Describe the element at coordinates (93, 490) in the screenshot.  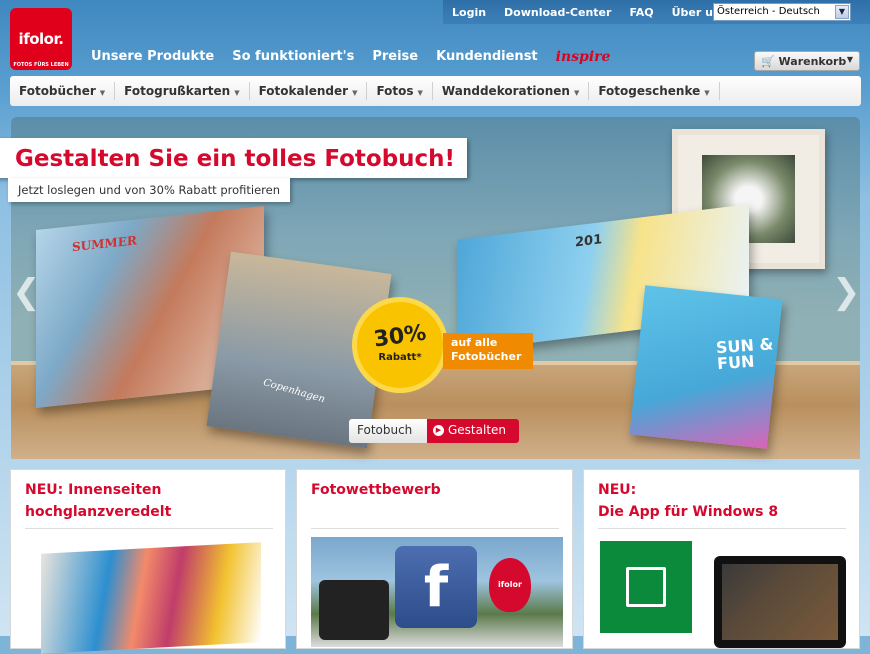
I see `card-title-line1: NEU: Innenseiten` at that location.